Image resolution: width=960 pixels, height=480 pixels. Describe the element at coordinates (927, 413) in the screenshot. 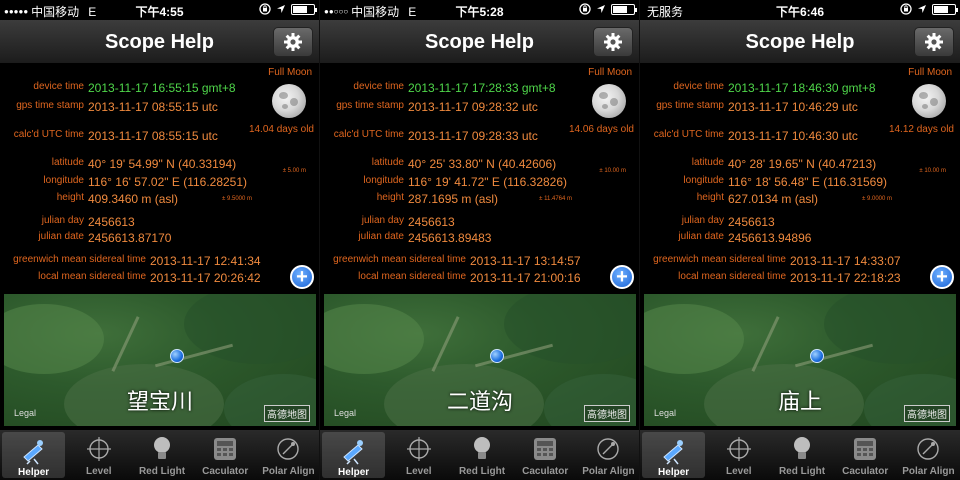

I see `map-provider-logo: 高德地图` at that location.